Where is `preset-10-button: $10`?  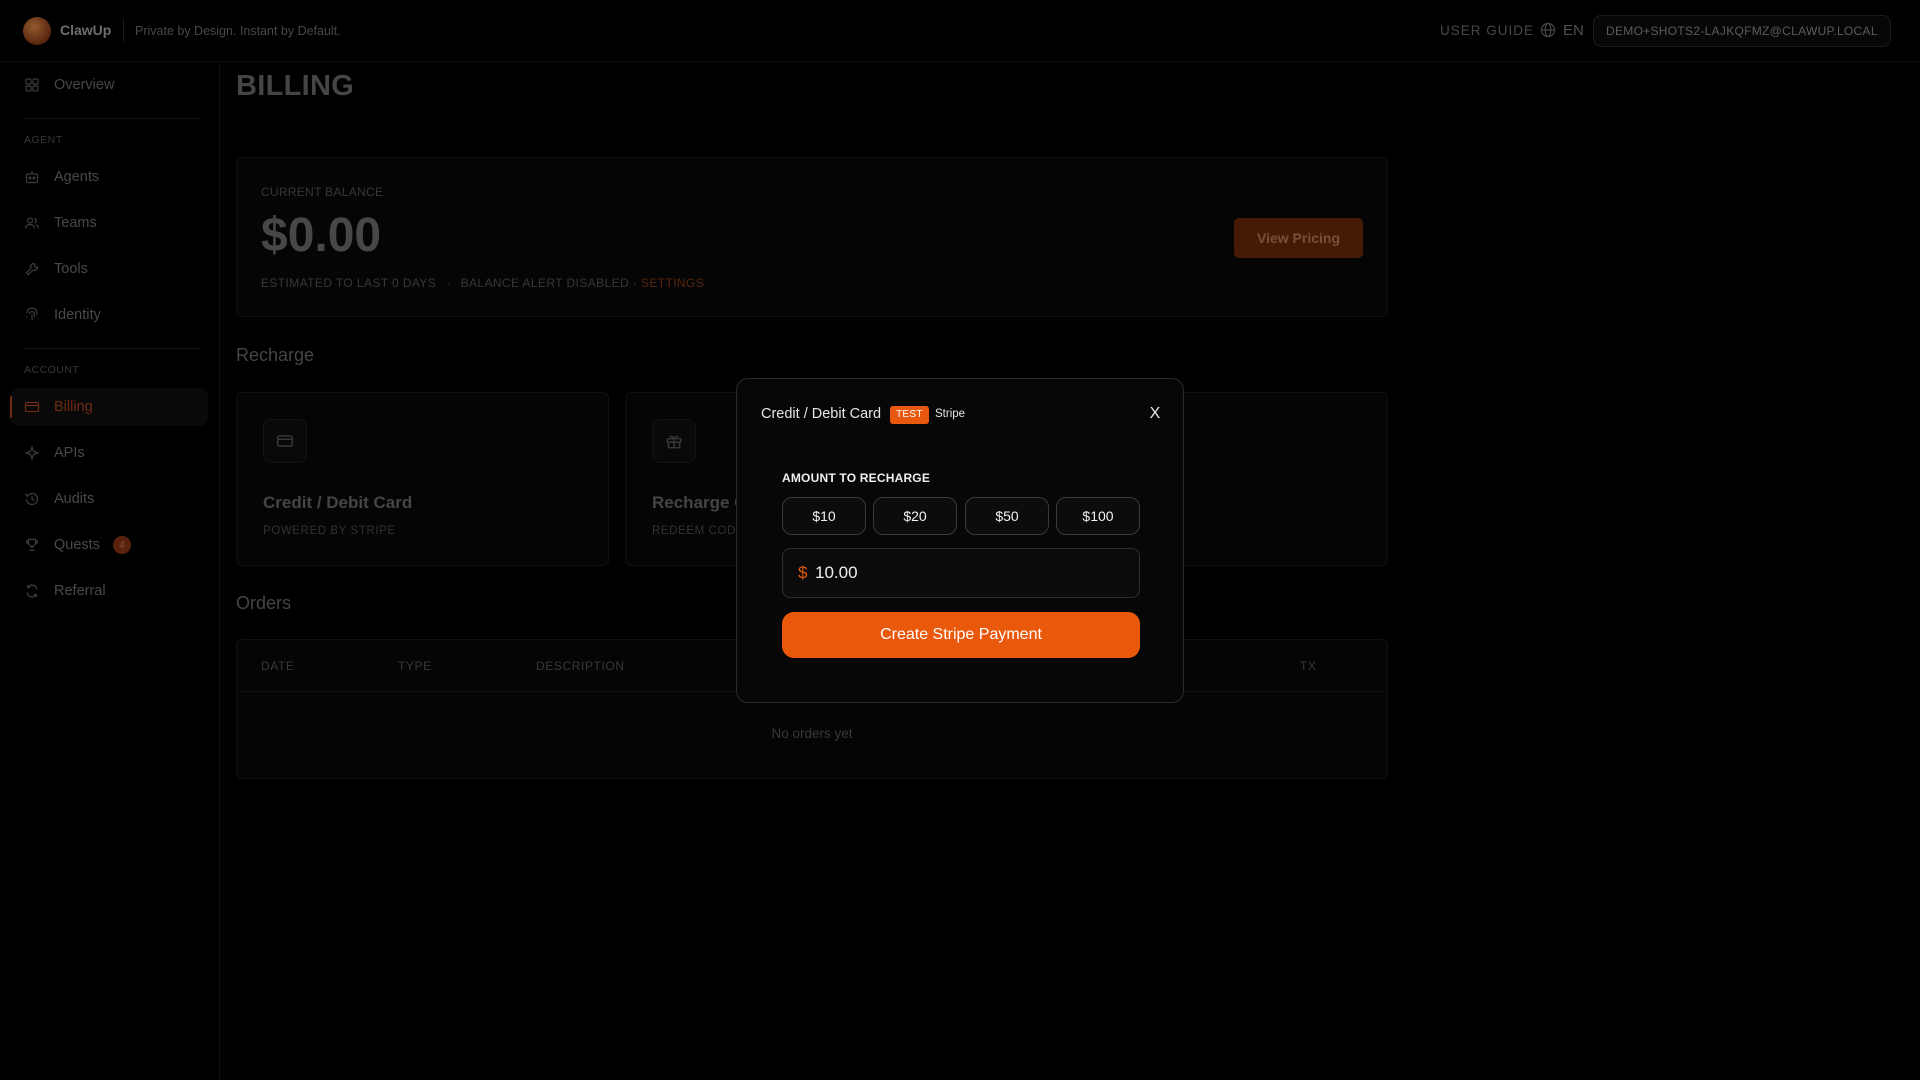
preset-10-button: $10 is located at coordinates (824, 516).